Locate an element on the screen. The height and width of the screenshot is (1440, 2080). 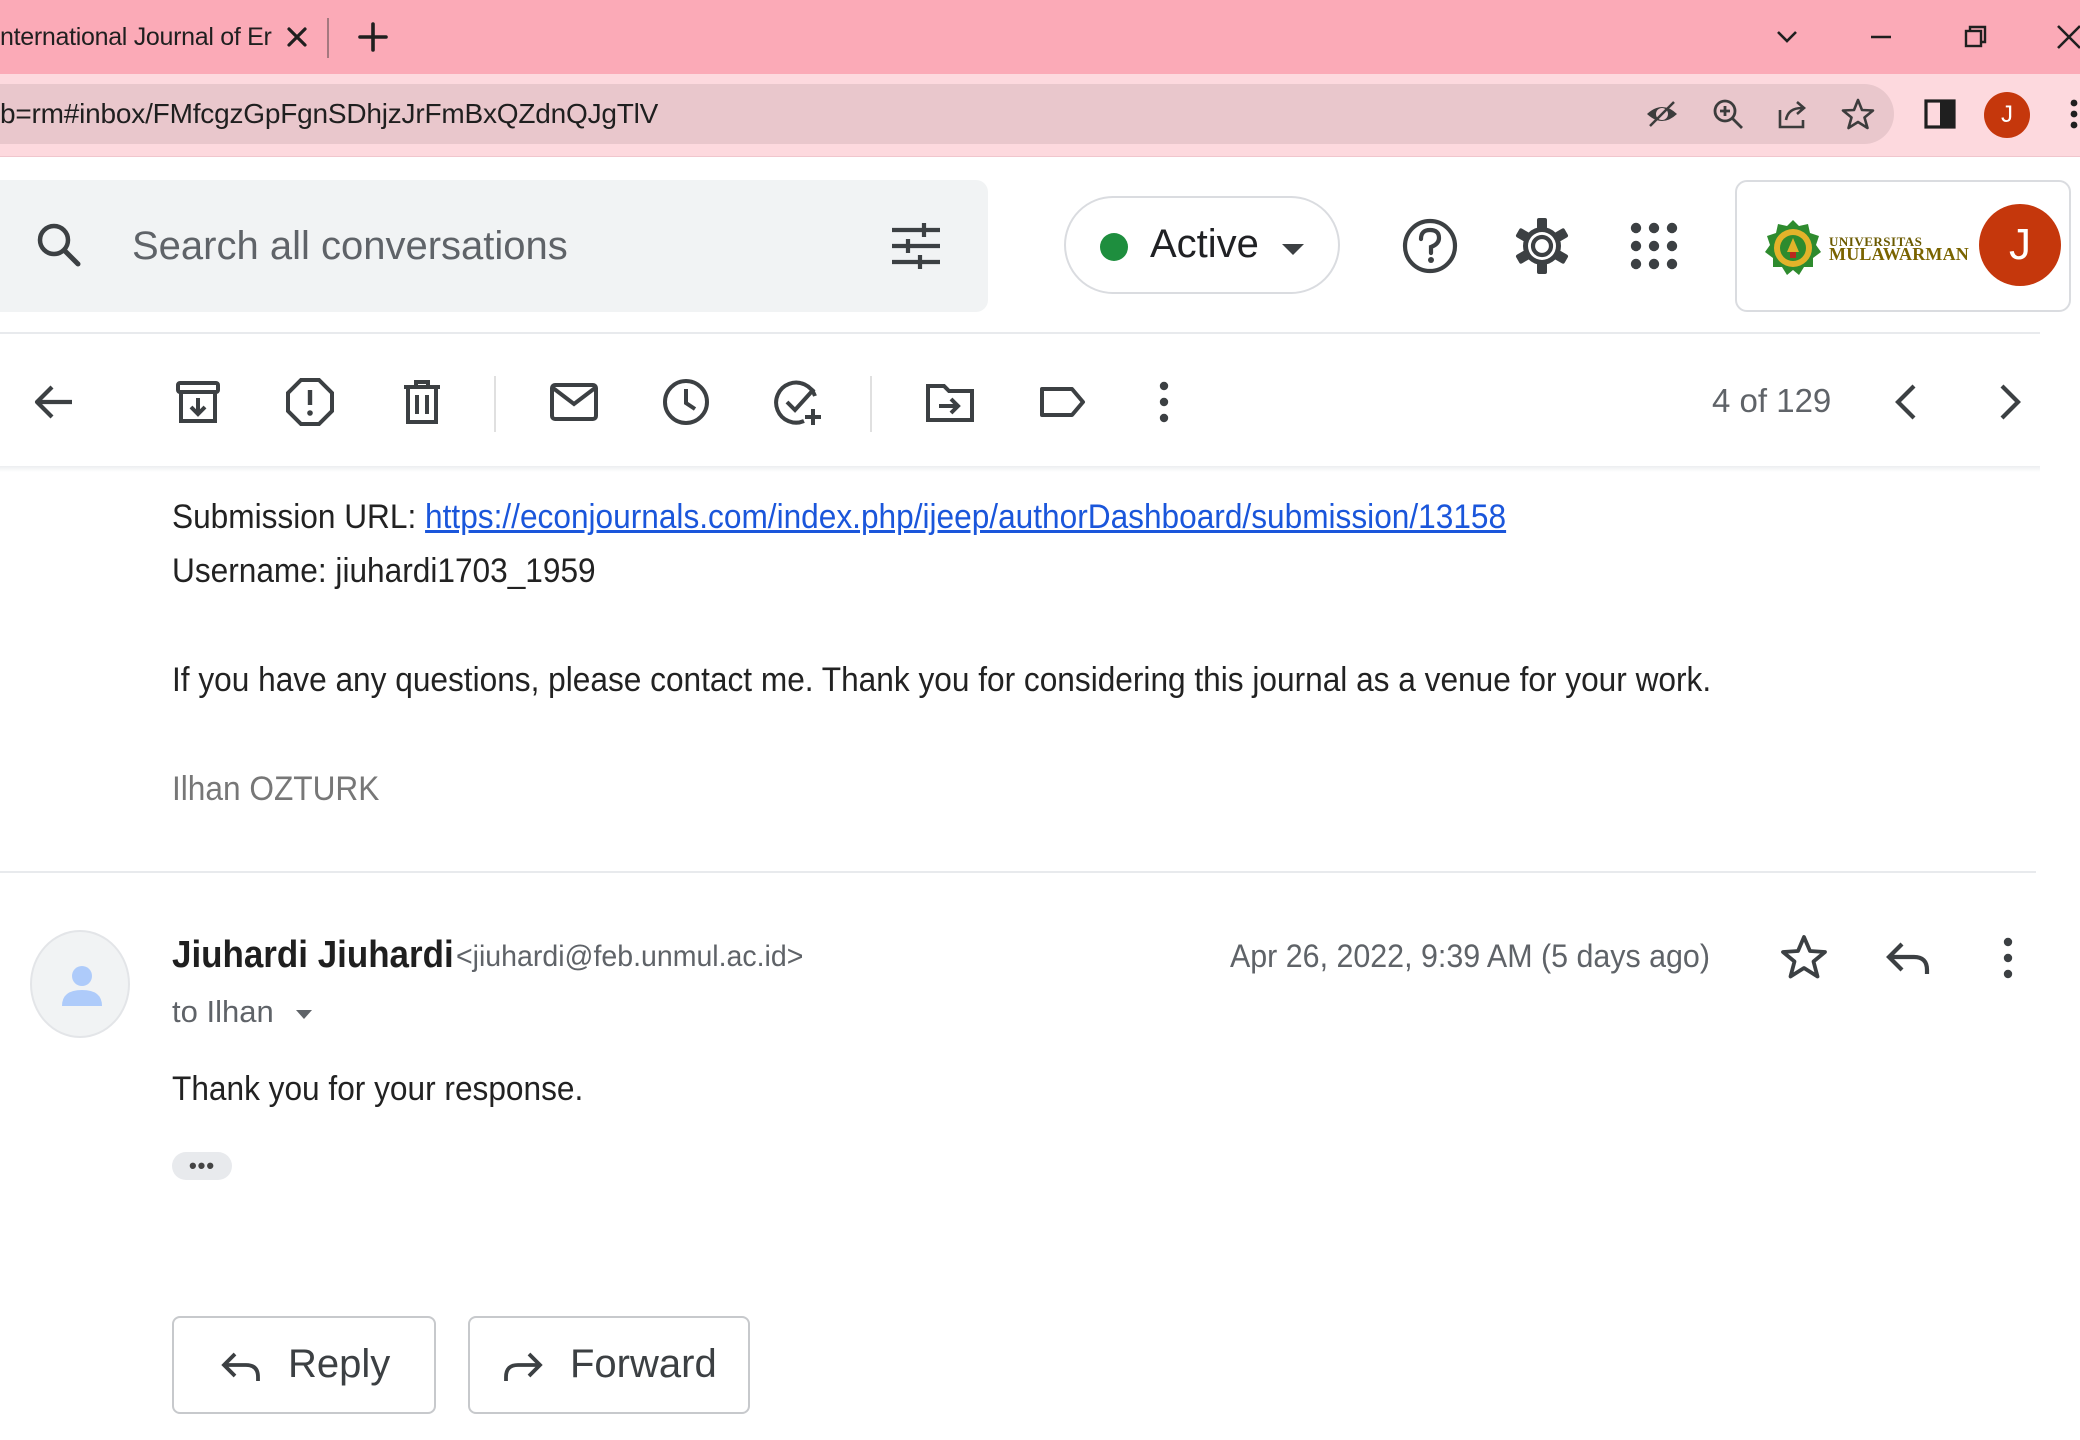
message-divider is located at coordinates (1018, 872).